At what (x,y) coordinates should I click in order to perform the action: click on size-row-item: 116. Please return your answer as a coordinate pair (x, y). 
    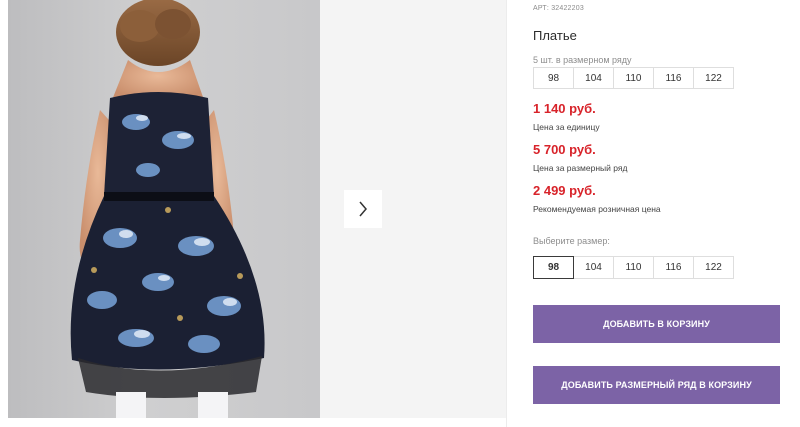
    Looking at the image, I should click on (673, 78).